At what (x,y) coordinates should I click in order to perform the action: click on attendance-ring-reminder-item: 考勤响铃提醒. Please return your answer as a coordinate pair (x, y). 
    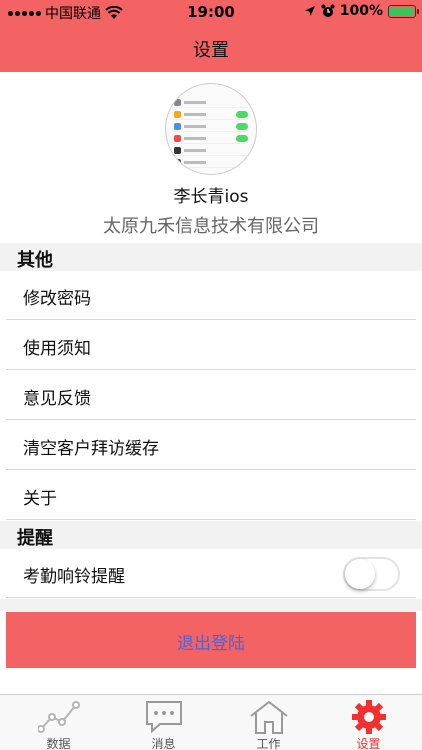
    Looking at the image, I should click on (211, 573).